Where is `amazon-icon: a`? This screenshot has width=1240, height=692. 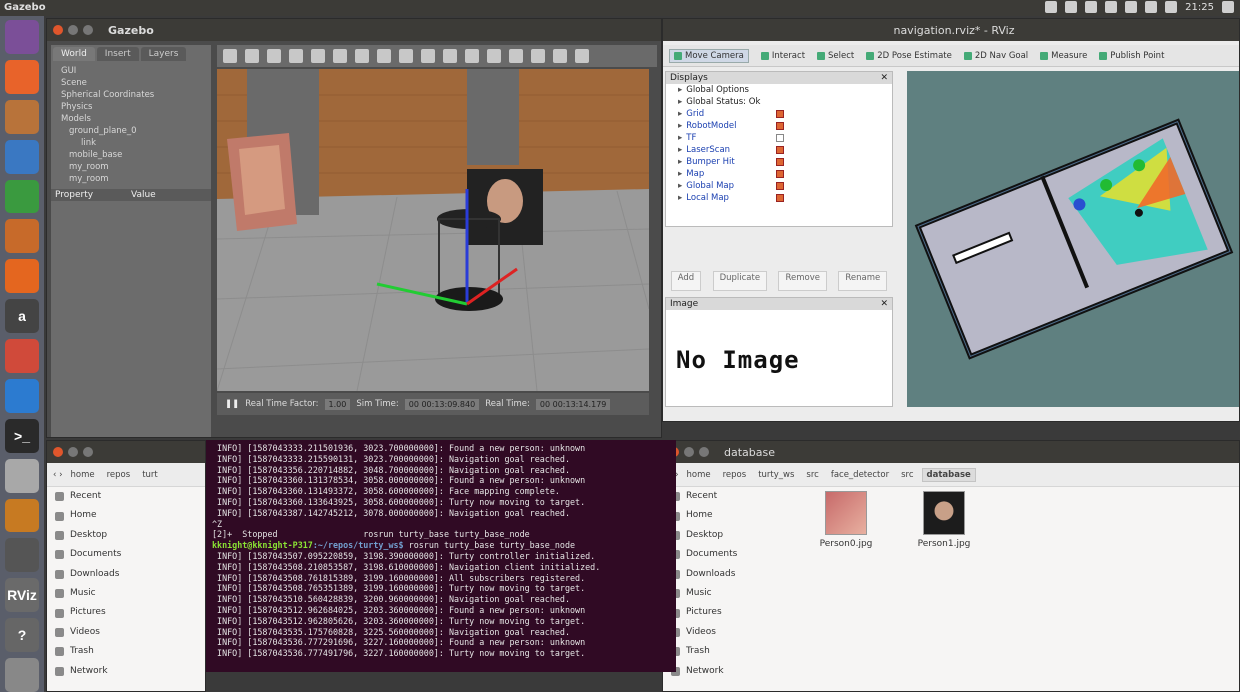 amazon-icon: a is located at coordinates (22, 316).